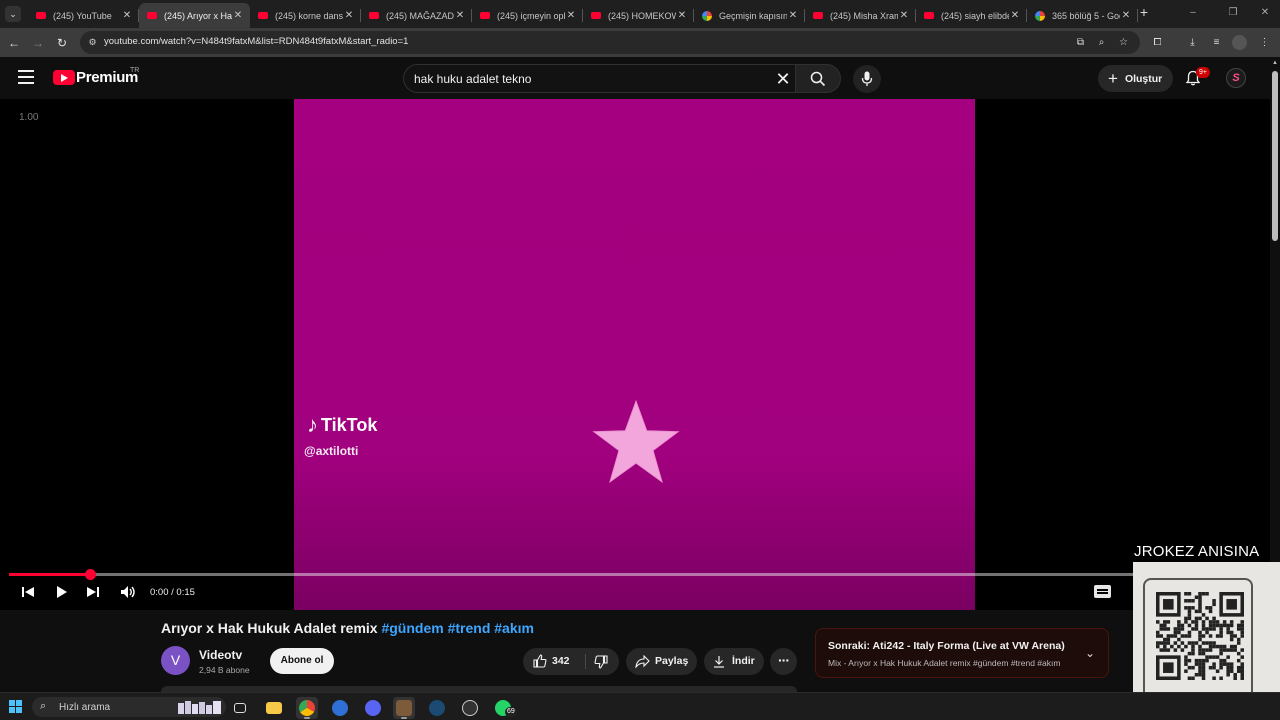  I want to click on media-controls-icon: ≡, so click(1216, 42).